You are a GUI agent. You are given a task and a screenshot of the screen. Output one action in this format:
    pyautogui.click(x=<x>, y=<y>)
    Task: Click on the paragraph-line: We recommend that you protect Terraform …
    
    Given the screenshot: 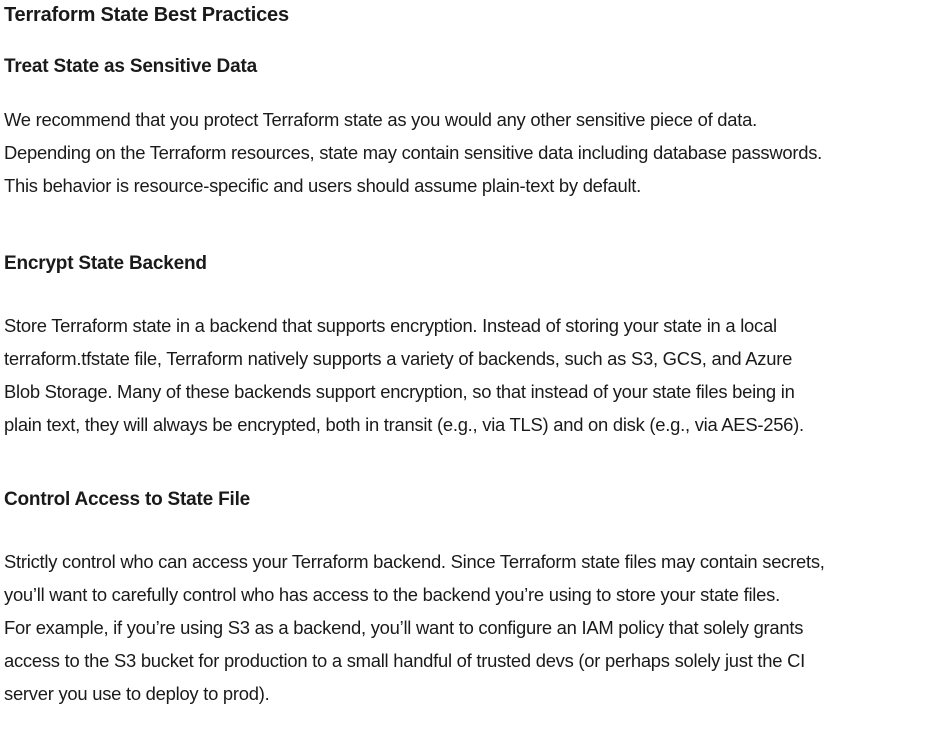 What is the action you would take?
    pyautogui.click(x=380, y=119)
    